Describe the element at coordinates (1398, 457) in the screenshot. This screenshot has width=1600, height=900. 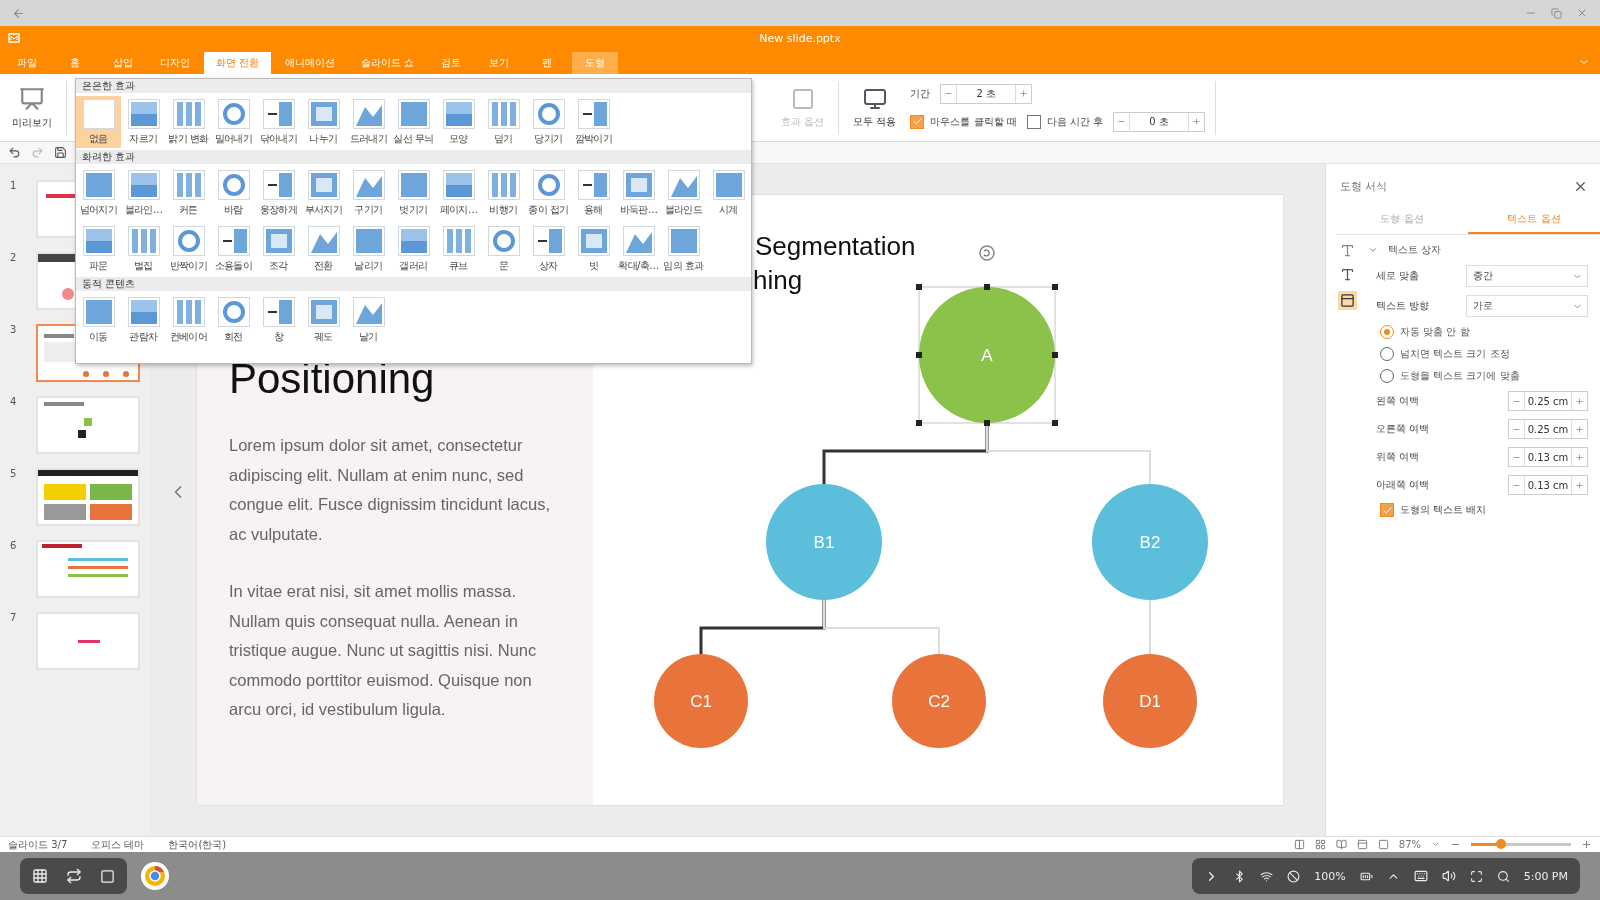
I see `field-label: 위쪽 여백` at that location.